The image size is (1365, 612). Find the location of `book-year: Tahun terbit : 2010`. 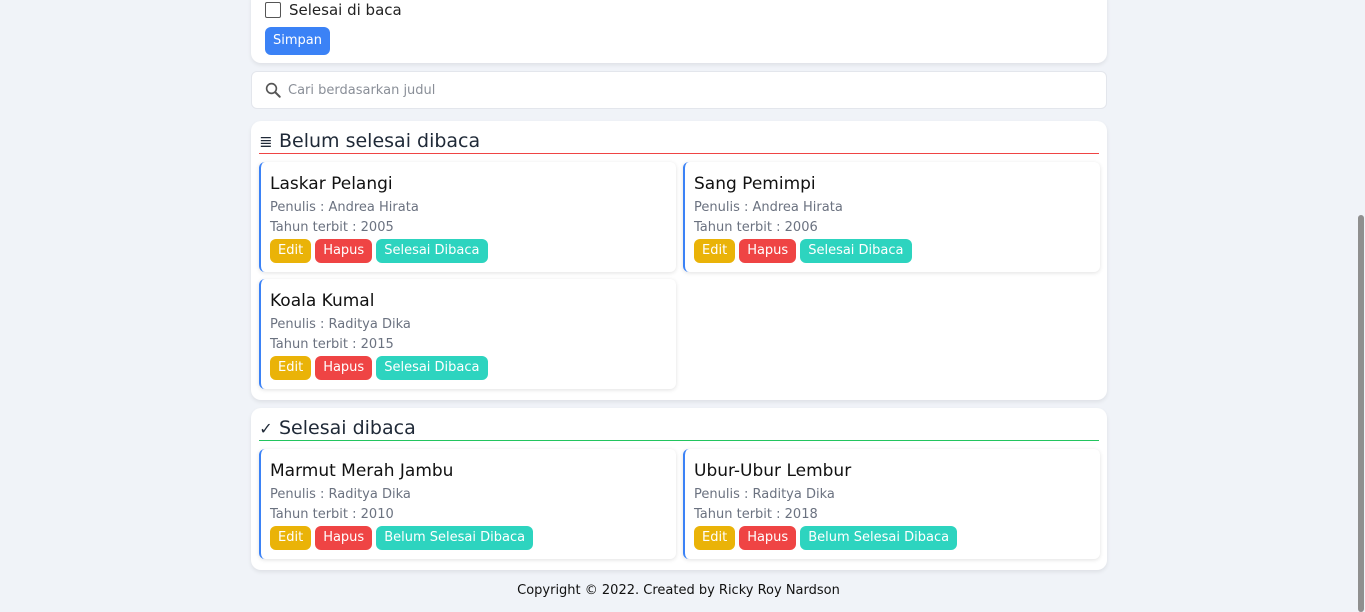

book-year: Tahun terbit : 2010 is located at coordinates (332, 514).